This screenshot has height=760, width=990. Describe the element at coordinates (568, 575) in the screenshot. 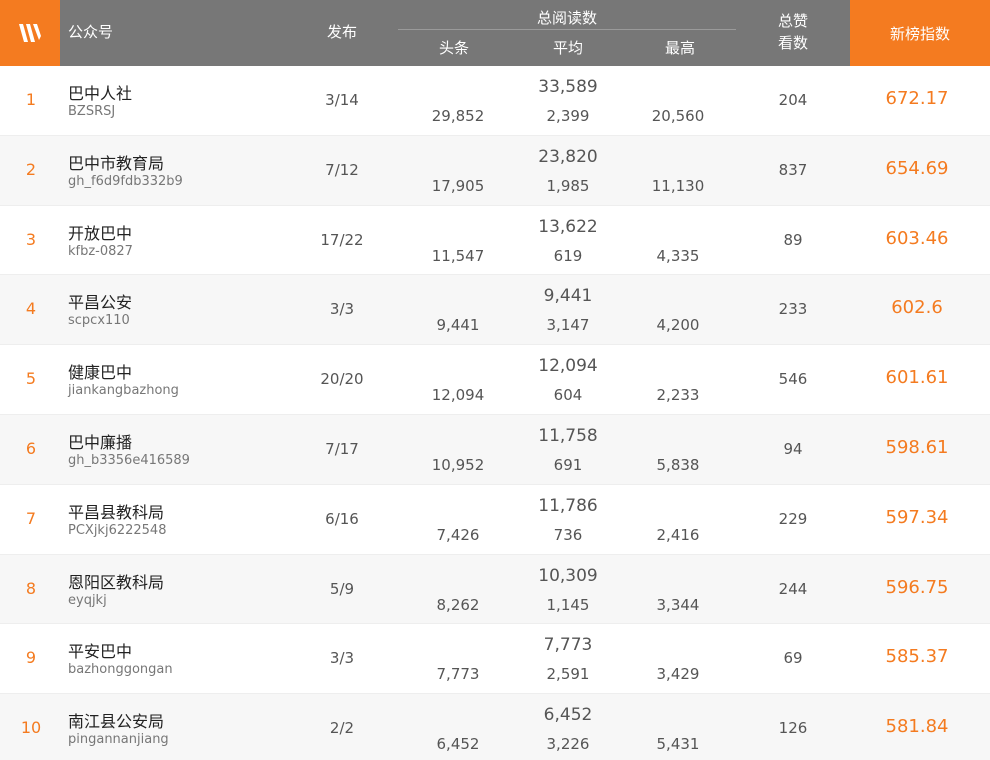

I see `total-reads: 10,309` at that location.